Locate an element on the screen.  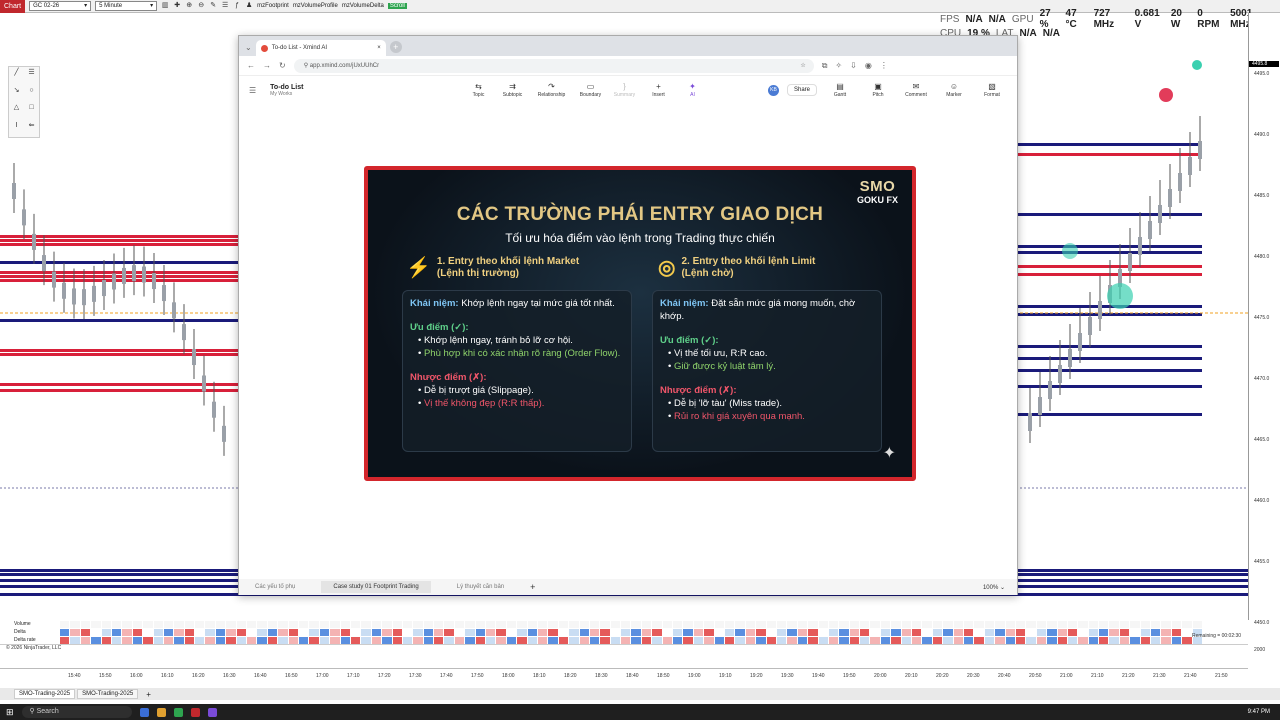
ray-tool-icon: ↘ is located at coordinates (16, 94).